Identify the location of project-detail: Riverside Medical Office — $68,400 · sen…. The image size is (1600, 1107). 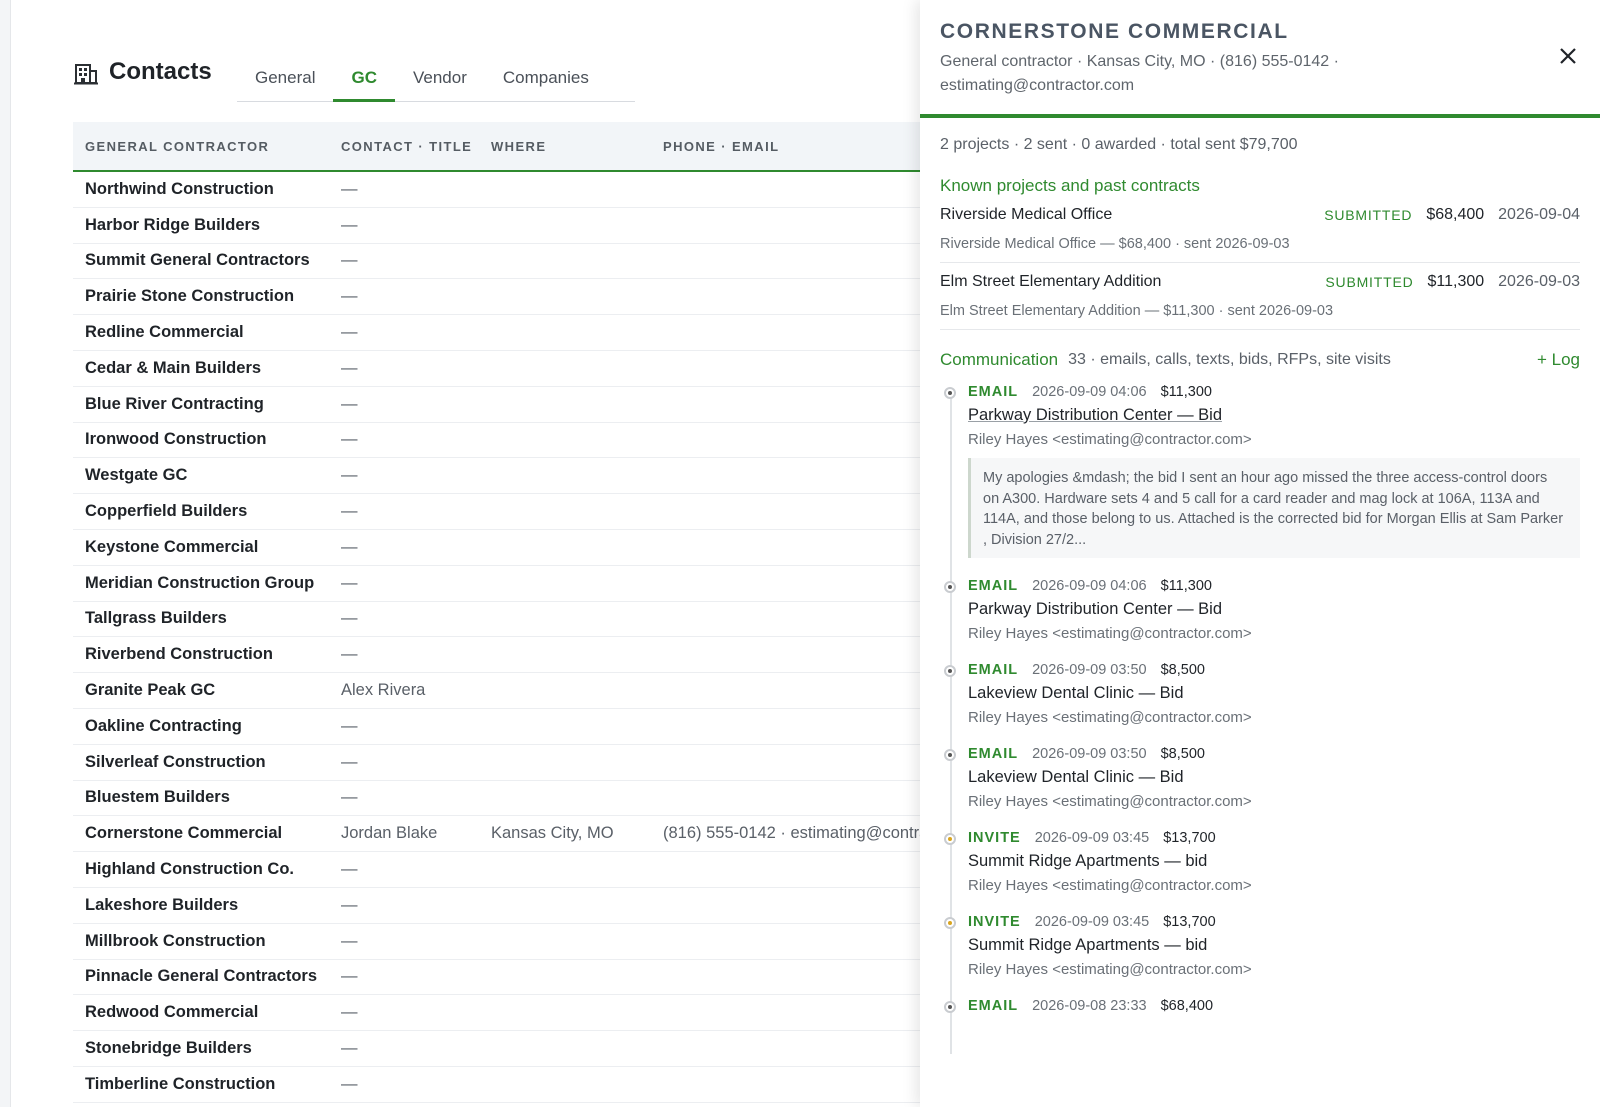
(1115, 244).